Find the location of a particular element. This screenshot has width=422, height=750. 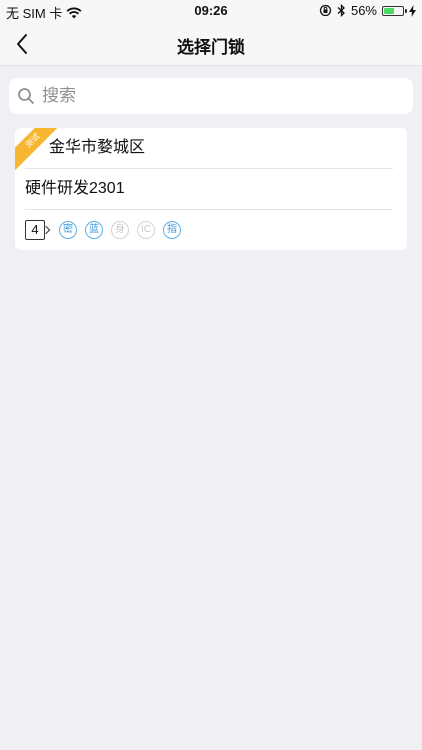

feature-tag-id-card: 身 is located at coordinates (120, 230).